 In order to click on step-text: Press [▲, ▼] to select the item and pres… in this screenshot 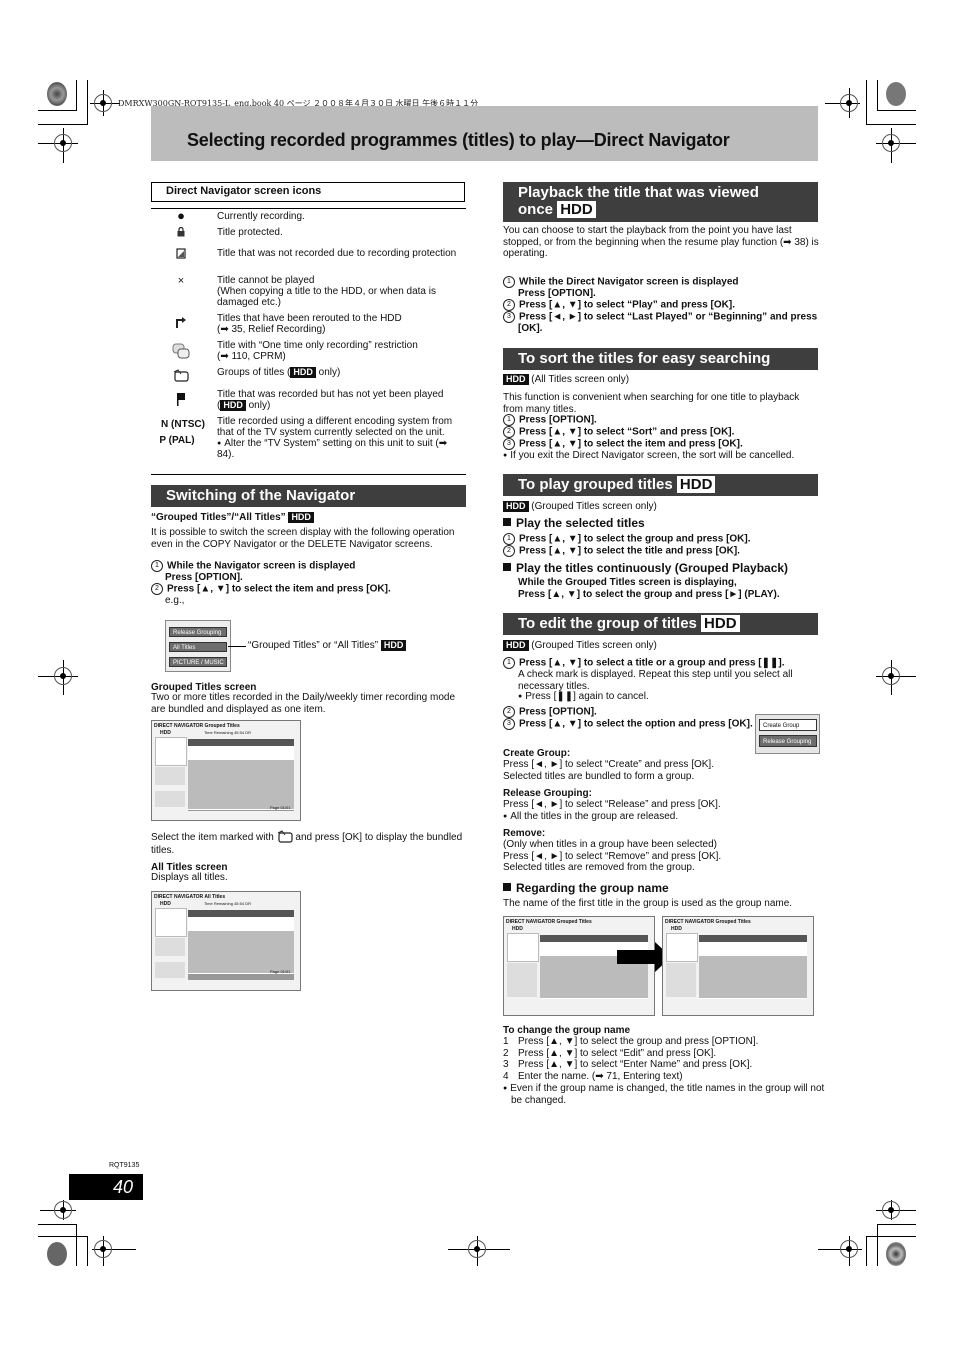, I will do `click(279, 589)`.